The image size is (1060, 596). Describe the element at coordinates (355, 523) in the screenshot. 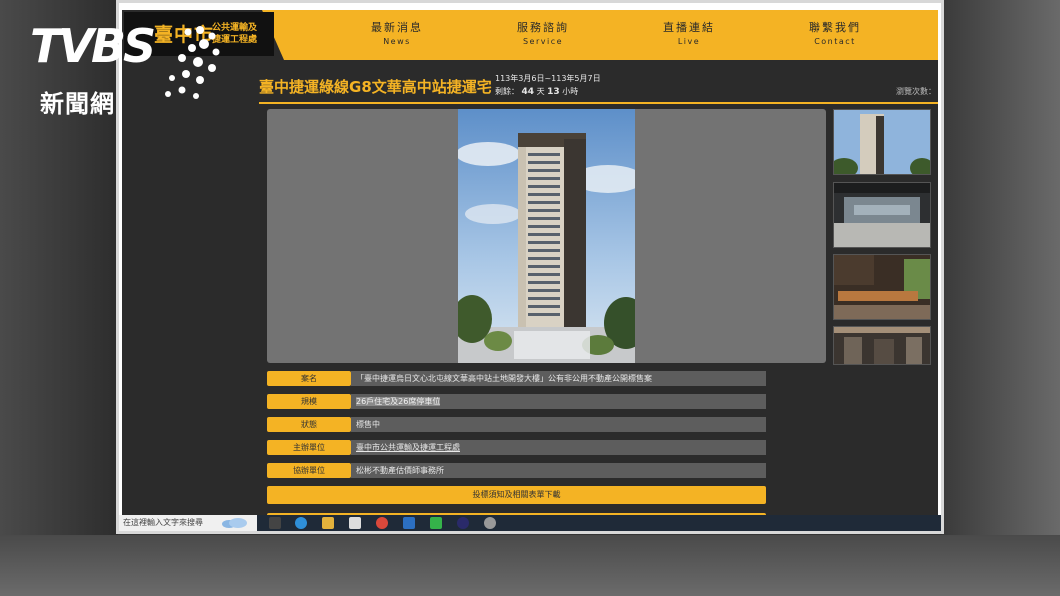

I see `store-icon` at that location.